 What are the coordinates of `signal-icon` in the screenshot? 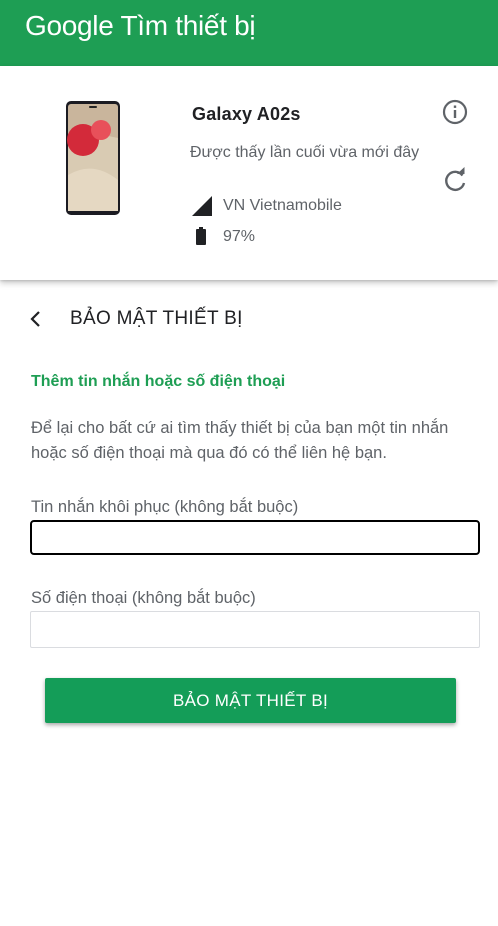 It's located at (202, 206).